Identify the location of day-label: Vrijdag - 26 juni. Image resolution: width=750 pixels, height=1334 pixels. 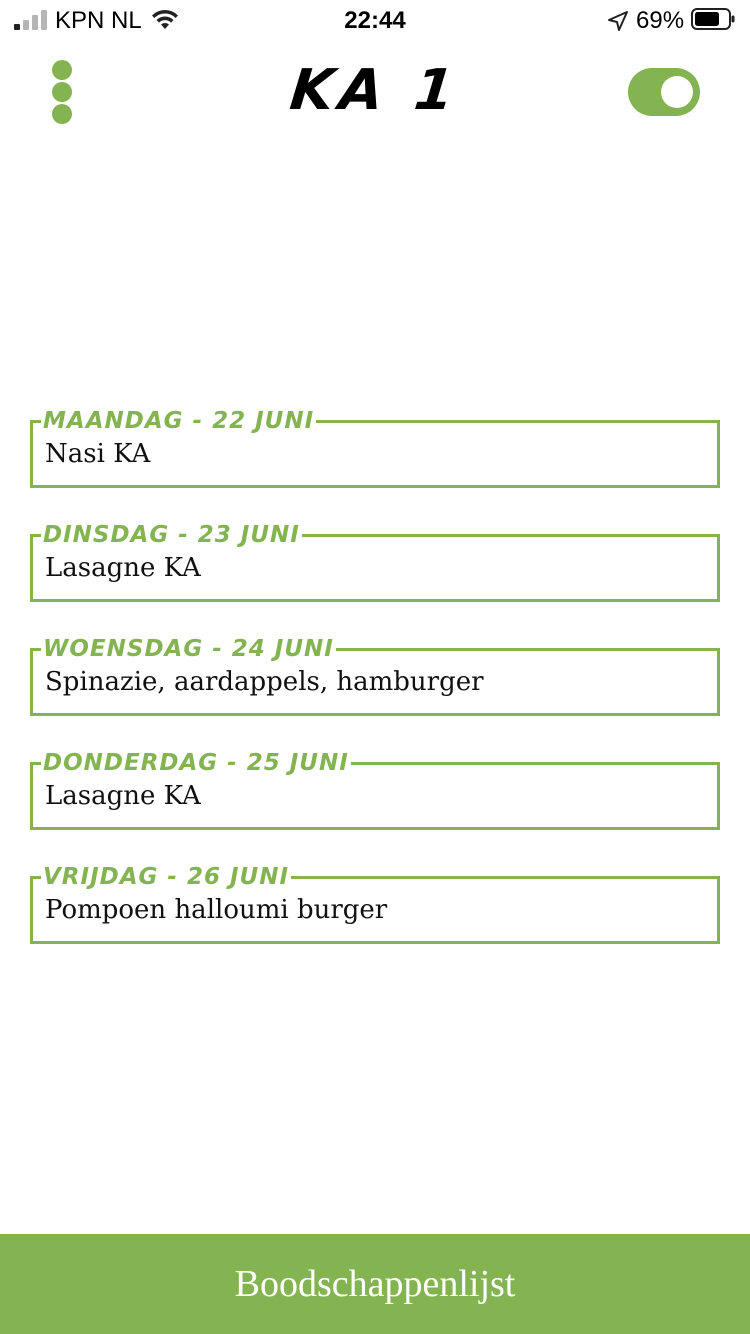
(166, 877).